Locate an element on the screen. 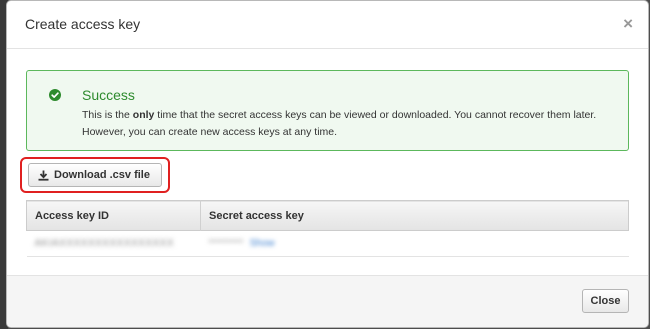 This screenshot has width=650, height=329. secret-key-cell: ******** Show is located at coordinates (415, 244).